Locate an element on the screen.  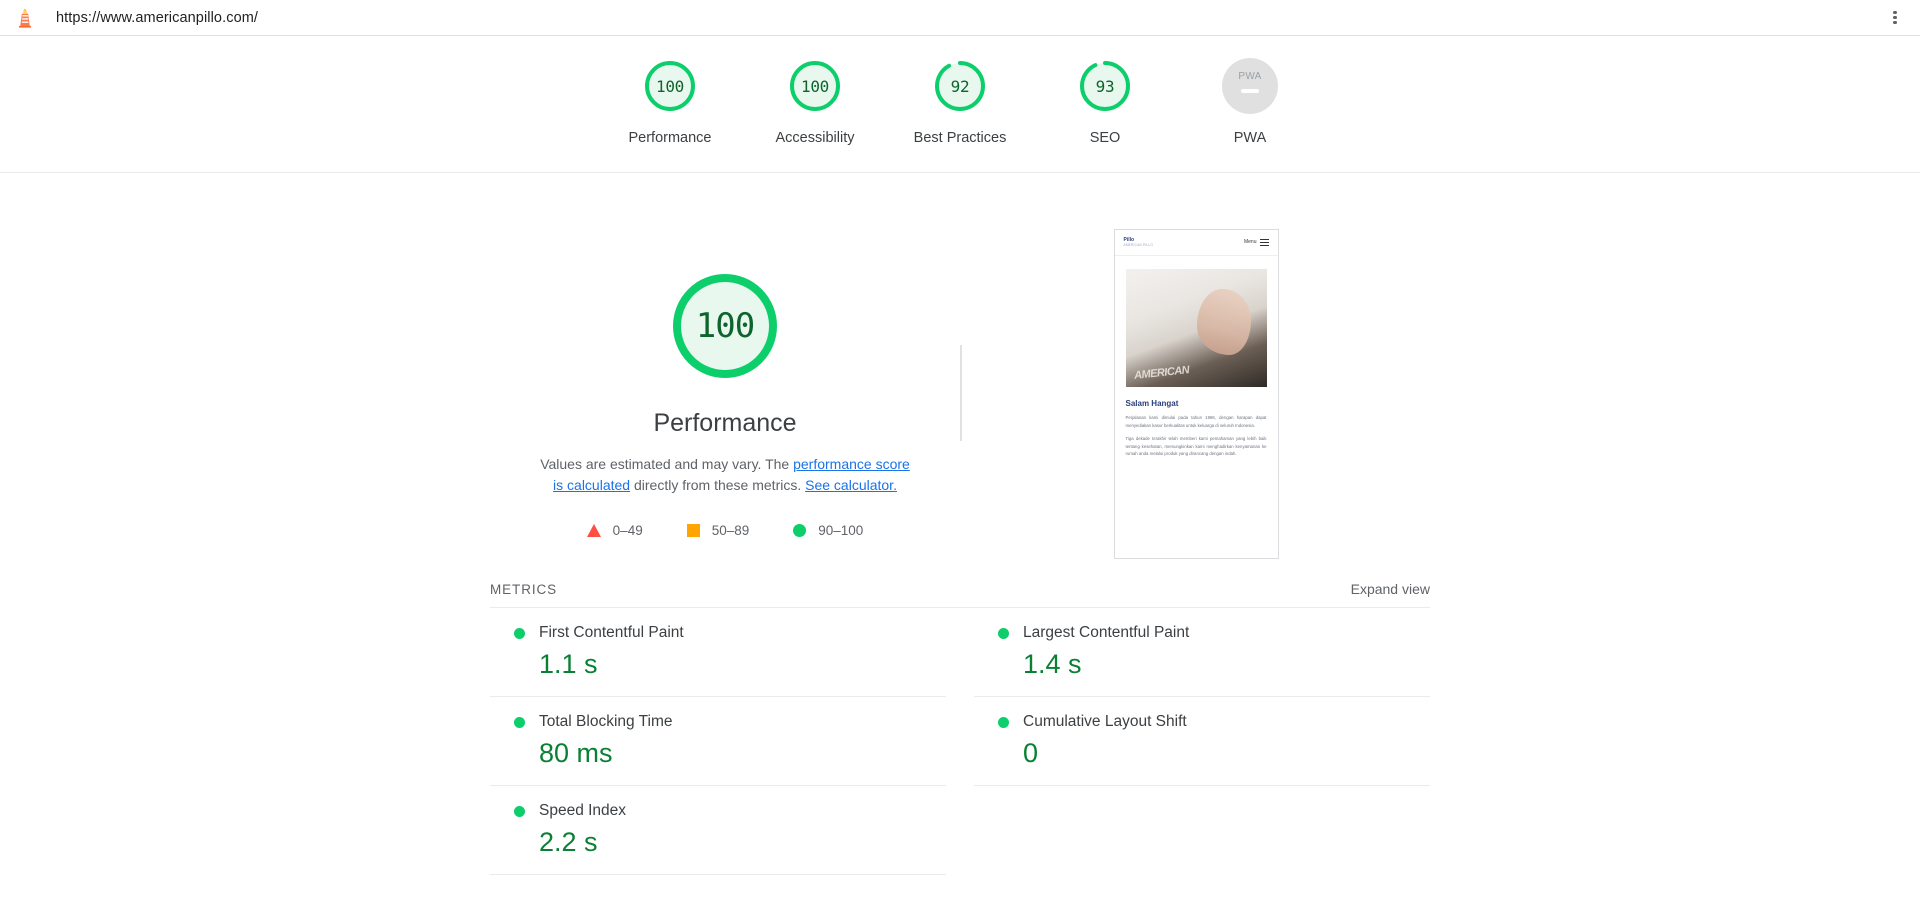
score-item-best-practices: 92 Best Practices is located at coordinates (960, 102).